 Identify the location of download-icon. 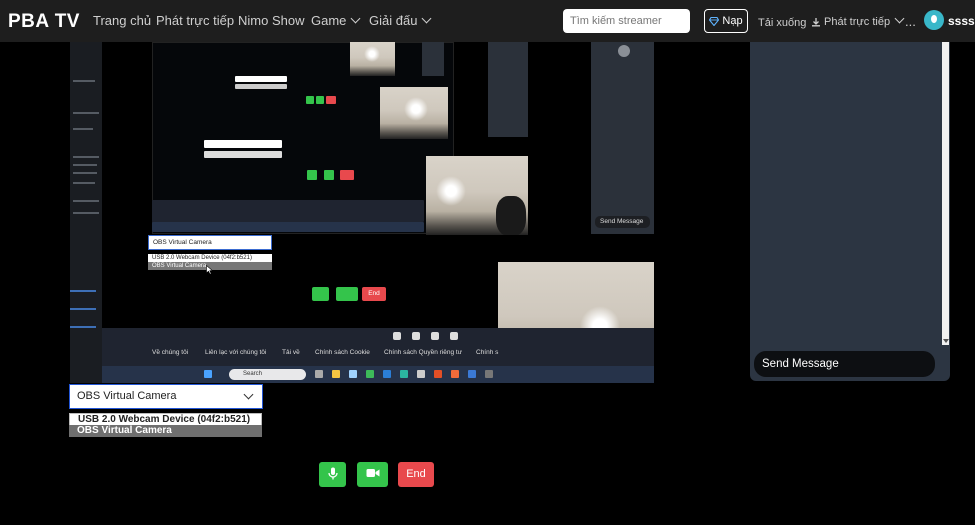
(816, 22).